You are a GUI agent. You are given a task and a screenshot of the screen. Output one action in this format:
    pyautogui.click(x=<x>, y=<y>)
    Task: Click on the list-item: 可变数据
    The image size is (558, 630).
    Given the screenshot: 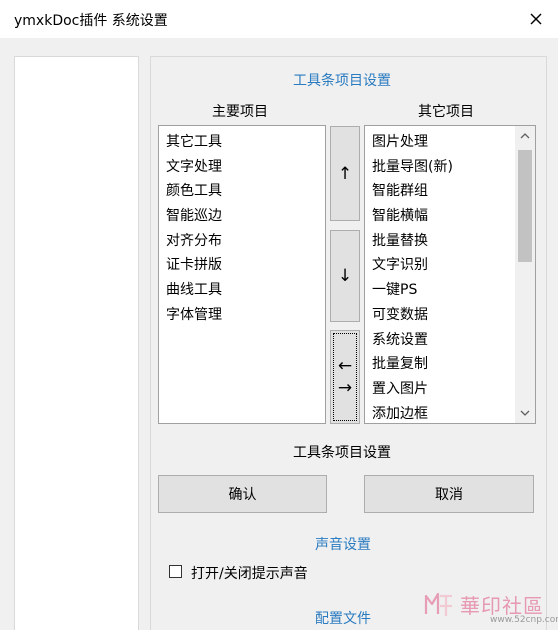 What is the action you would take?
    pyautogui.click(x=453, y=315)
    